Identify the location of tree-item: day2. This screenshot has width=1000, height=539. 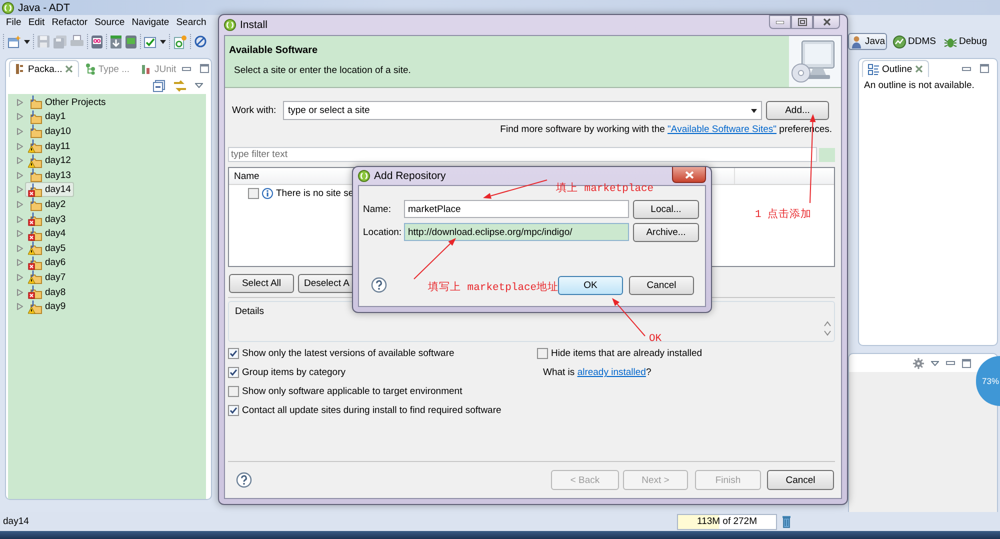
(47, 204).